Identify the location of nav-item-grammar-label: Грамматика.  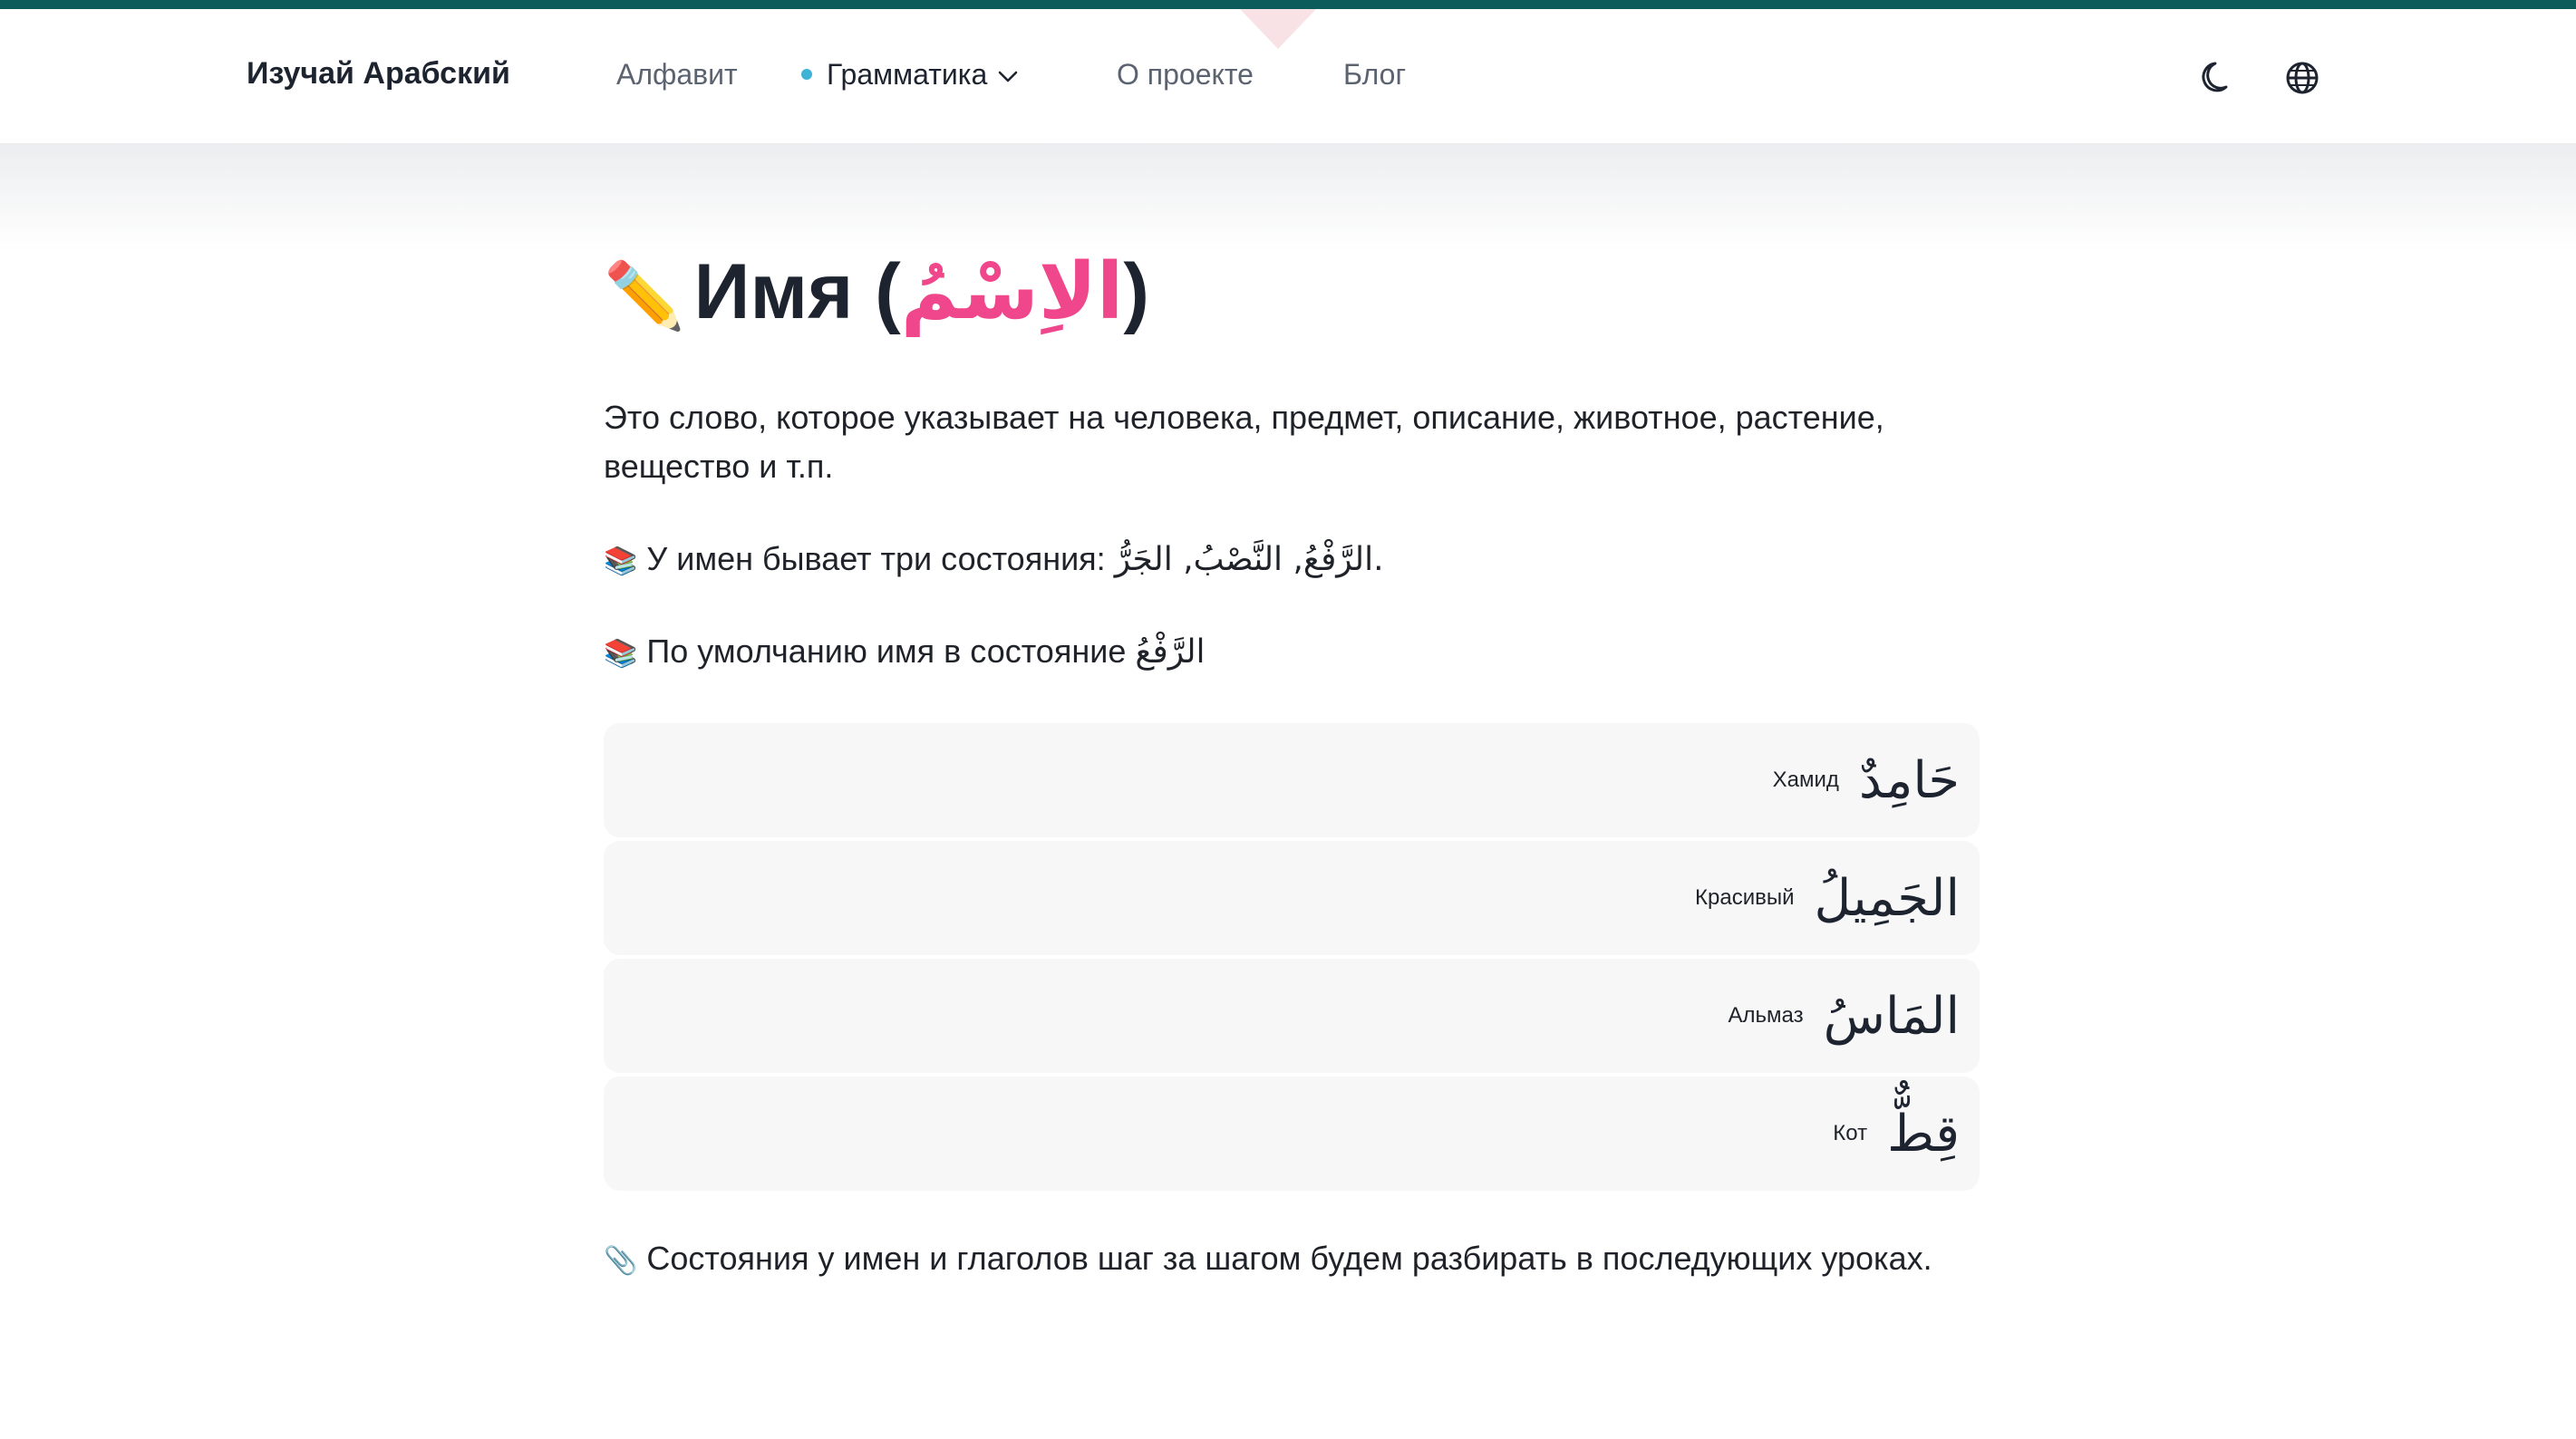
(907, 74).